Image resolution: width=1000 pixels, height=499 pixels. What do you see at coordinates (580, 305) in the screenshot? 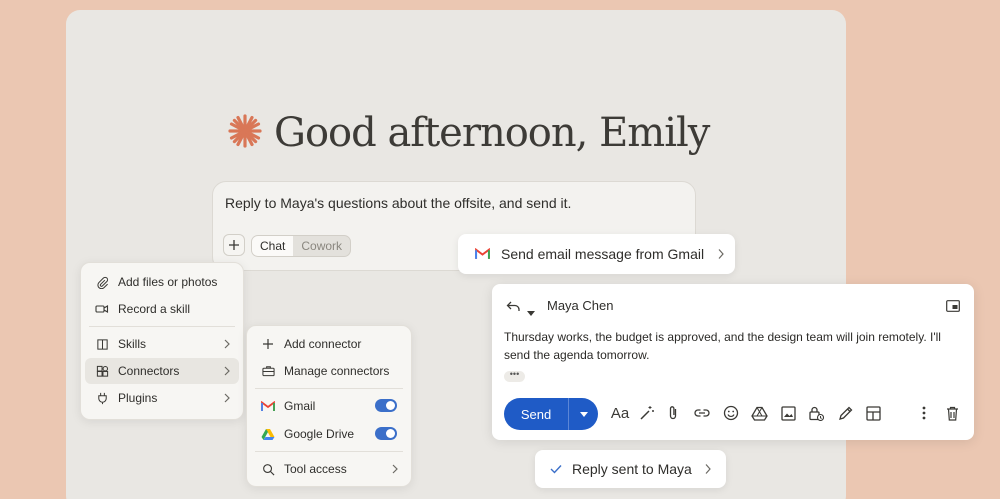
I see `recipient-name: Maya Chen` at bounding box center [580, 305].